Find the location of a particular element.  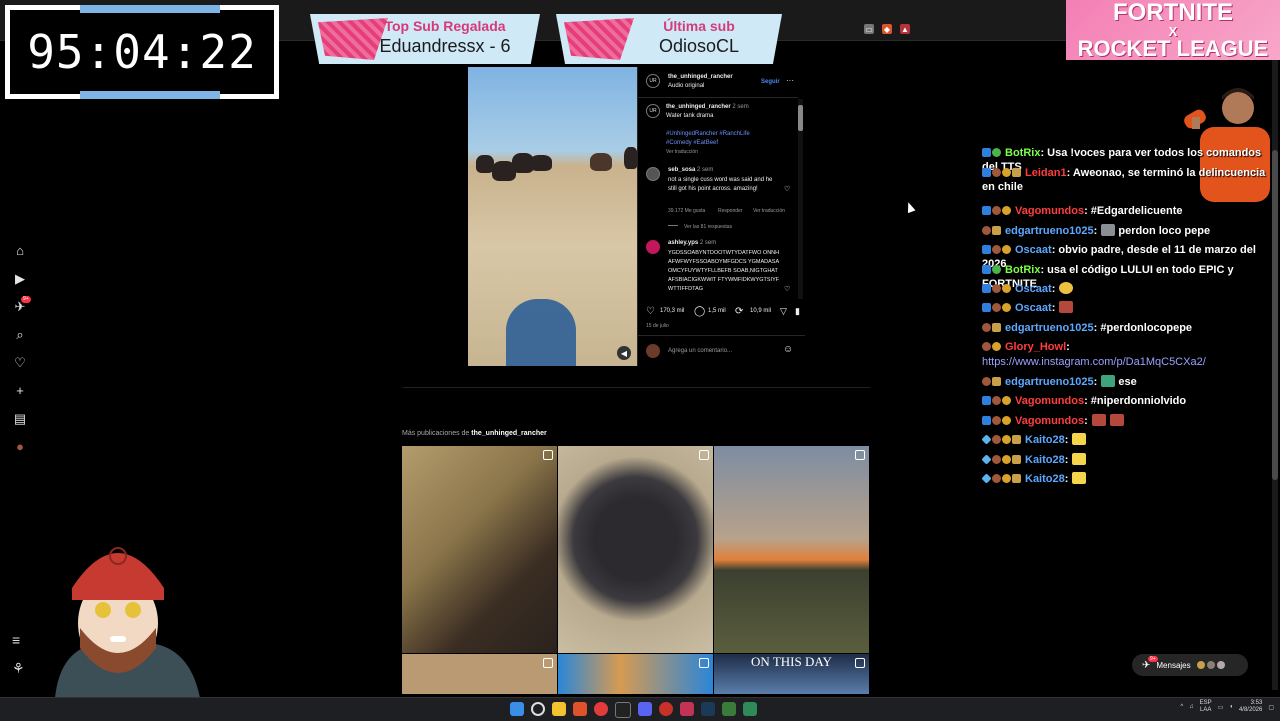

search-taskbar-icon is located at coordinates (538, 709).